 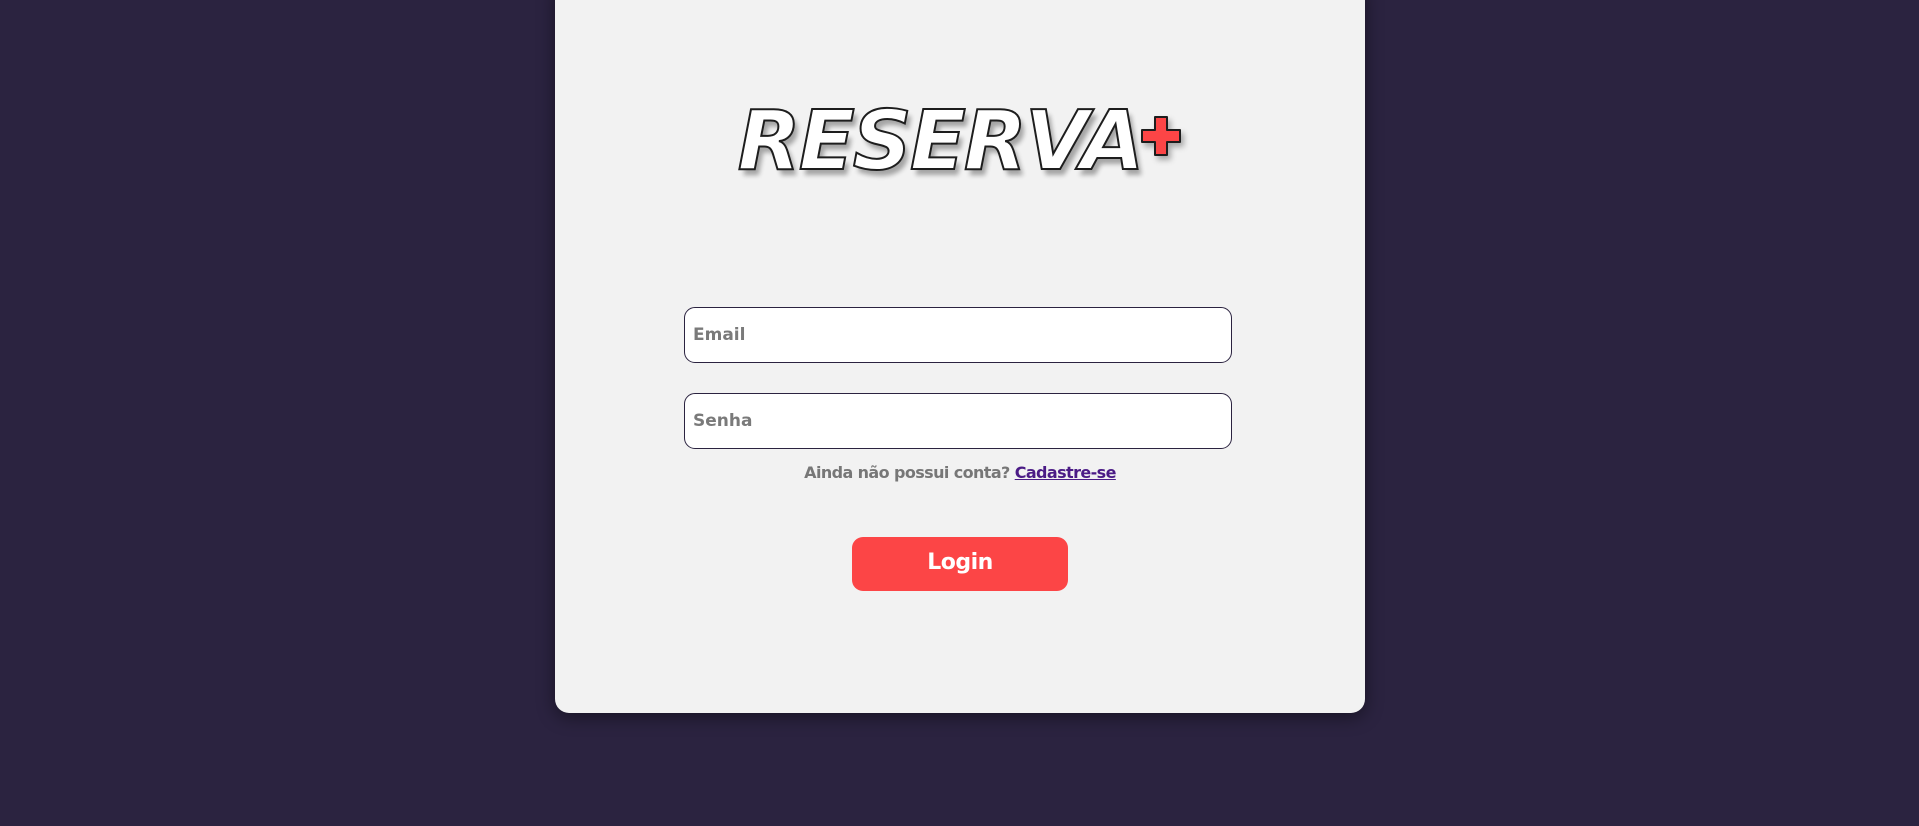 I want to click on logo-wordmark: RESERVA, so click(x=941, y=141).